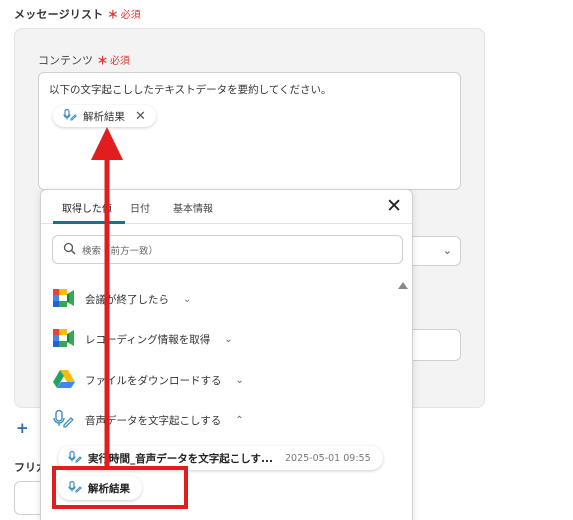  What do you see at coordinates (239, 420) in the screenshot?
I see `chevron-up-icon: ⌃` at bounding box center [239, 420].